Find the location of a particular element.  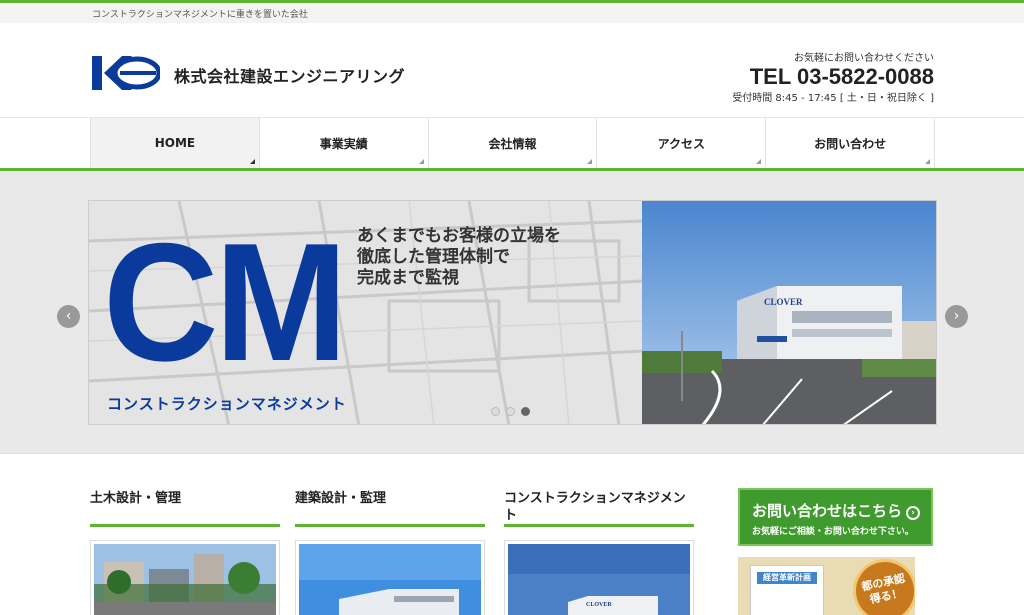

top-bar: コンストラクションマネジメントに重きを置いた会社 is located at coordinates (512, 11).